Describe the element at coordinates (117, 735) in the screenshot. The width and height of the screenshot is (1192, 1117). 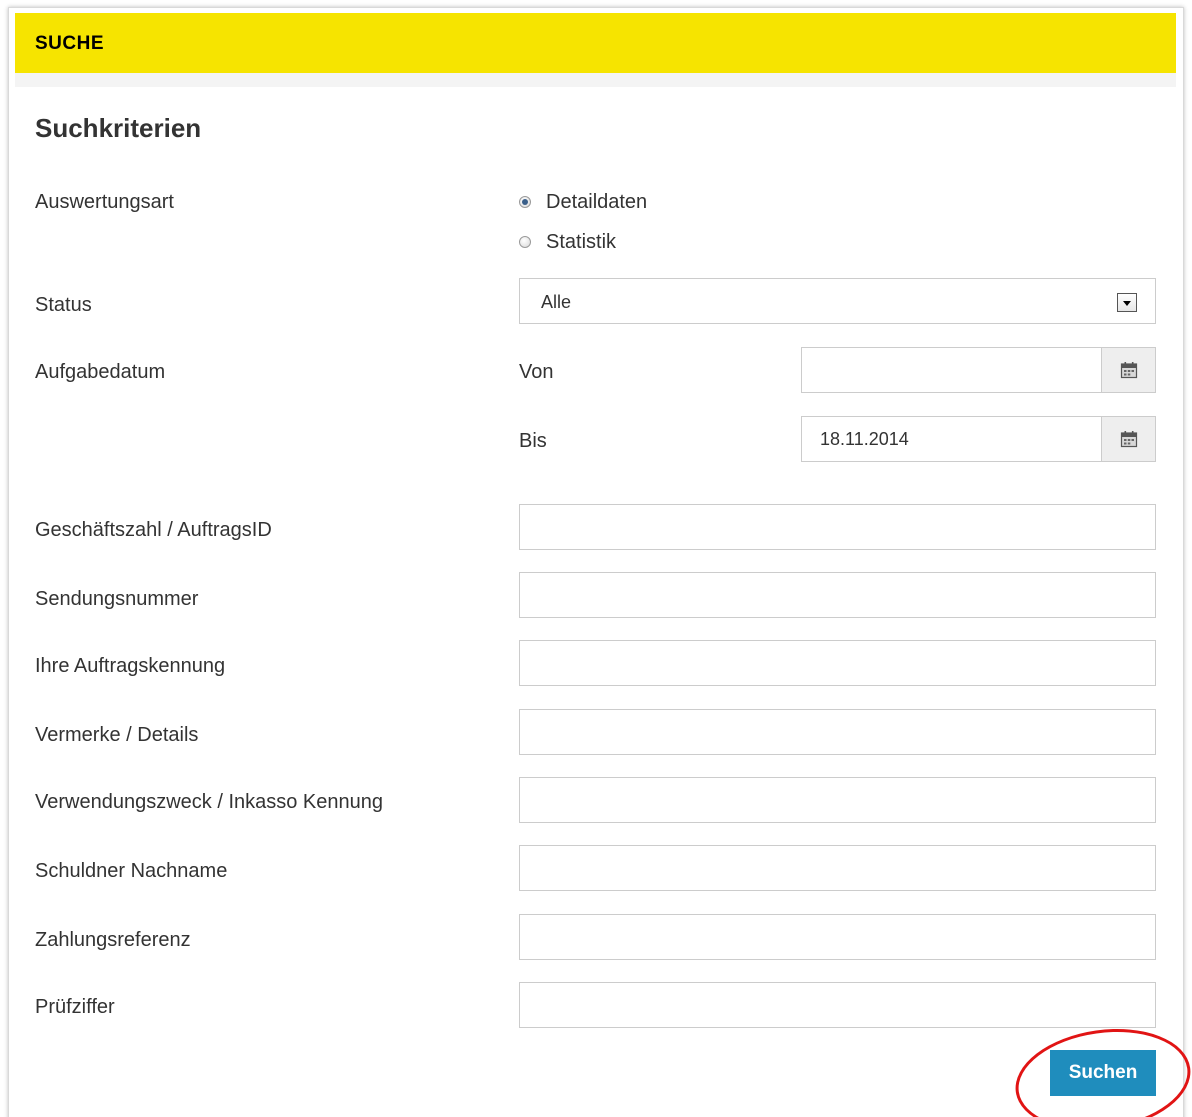
I see `vermerke-label: Vermerke / Details` at that location.